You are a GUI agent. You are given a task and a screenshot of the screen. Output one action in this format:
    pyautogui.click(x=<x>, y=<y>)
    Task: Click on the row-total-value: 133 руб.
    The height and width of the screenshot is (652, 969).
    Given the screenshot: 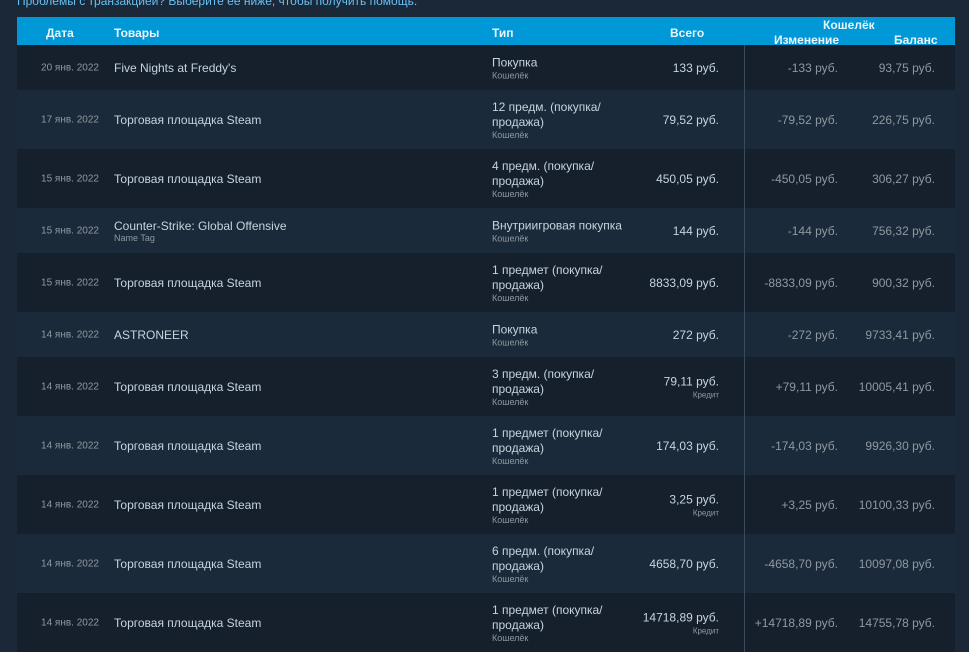 What is the action you would take?
    pyautogui.click(x=695, y=67)
    